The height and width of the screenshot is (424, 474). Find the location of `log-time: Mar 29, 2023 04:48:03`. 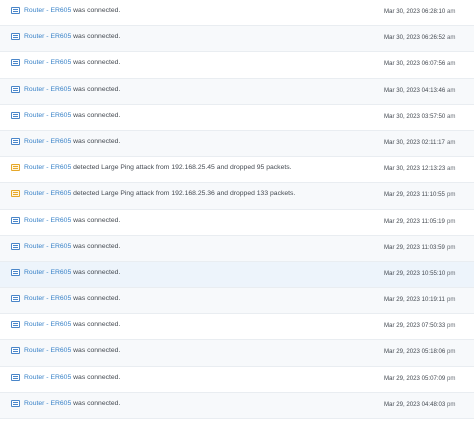

log-time: Mar 29, 2023 04:48:03 is located at coordinates (415, 404).